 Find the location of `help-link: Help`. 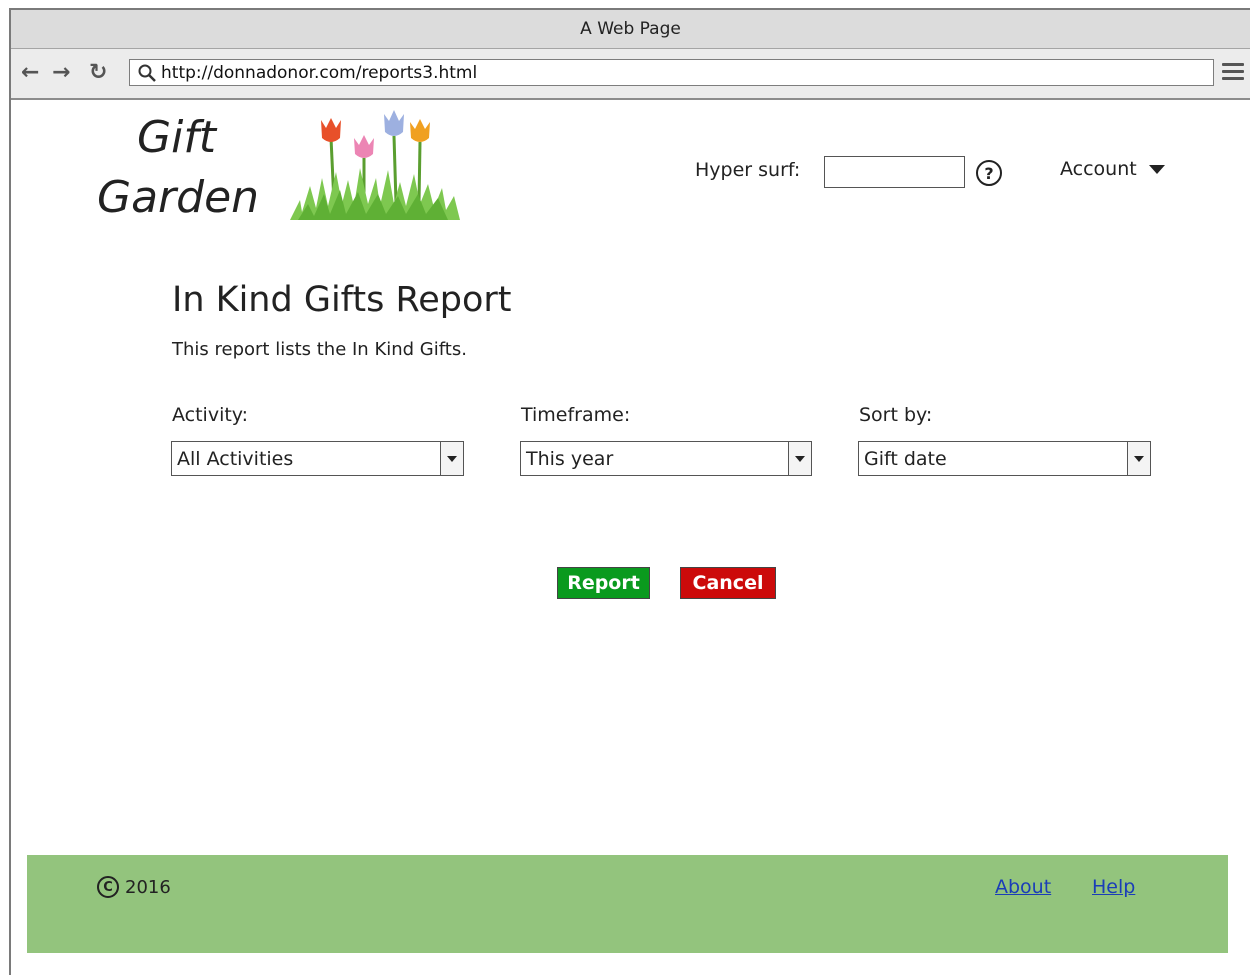

help-link: Help is located at coordinates (1113, 887).